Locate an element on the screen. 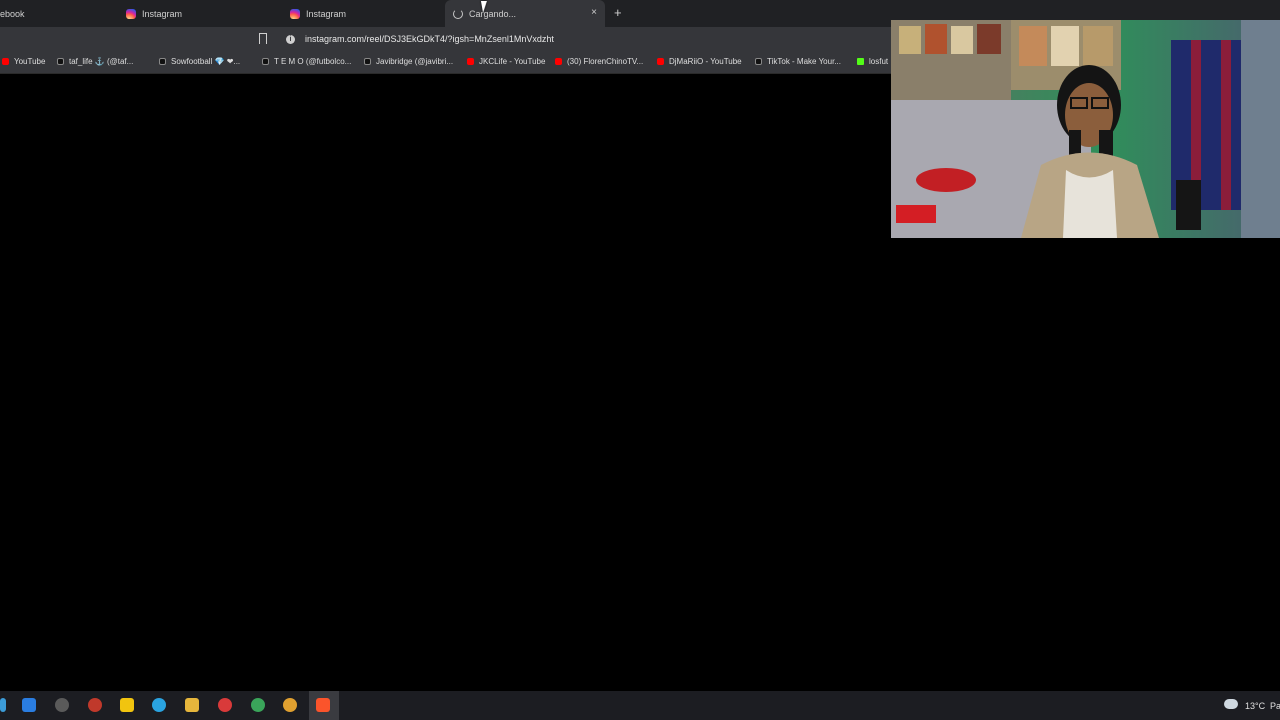 This screenshot has height=720, width=1280. bookmark-item: YouTube is located at coordinates (23, 61).